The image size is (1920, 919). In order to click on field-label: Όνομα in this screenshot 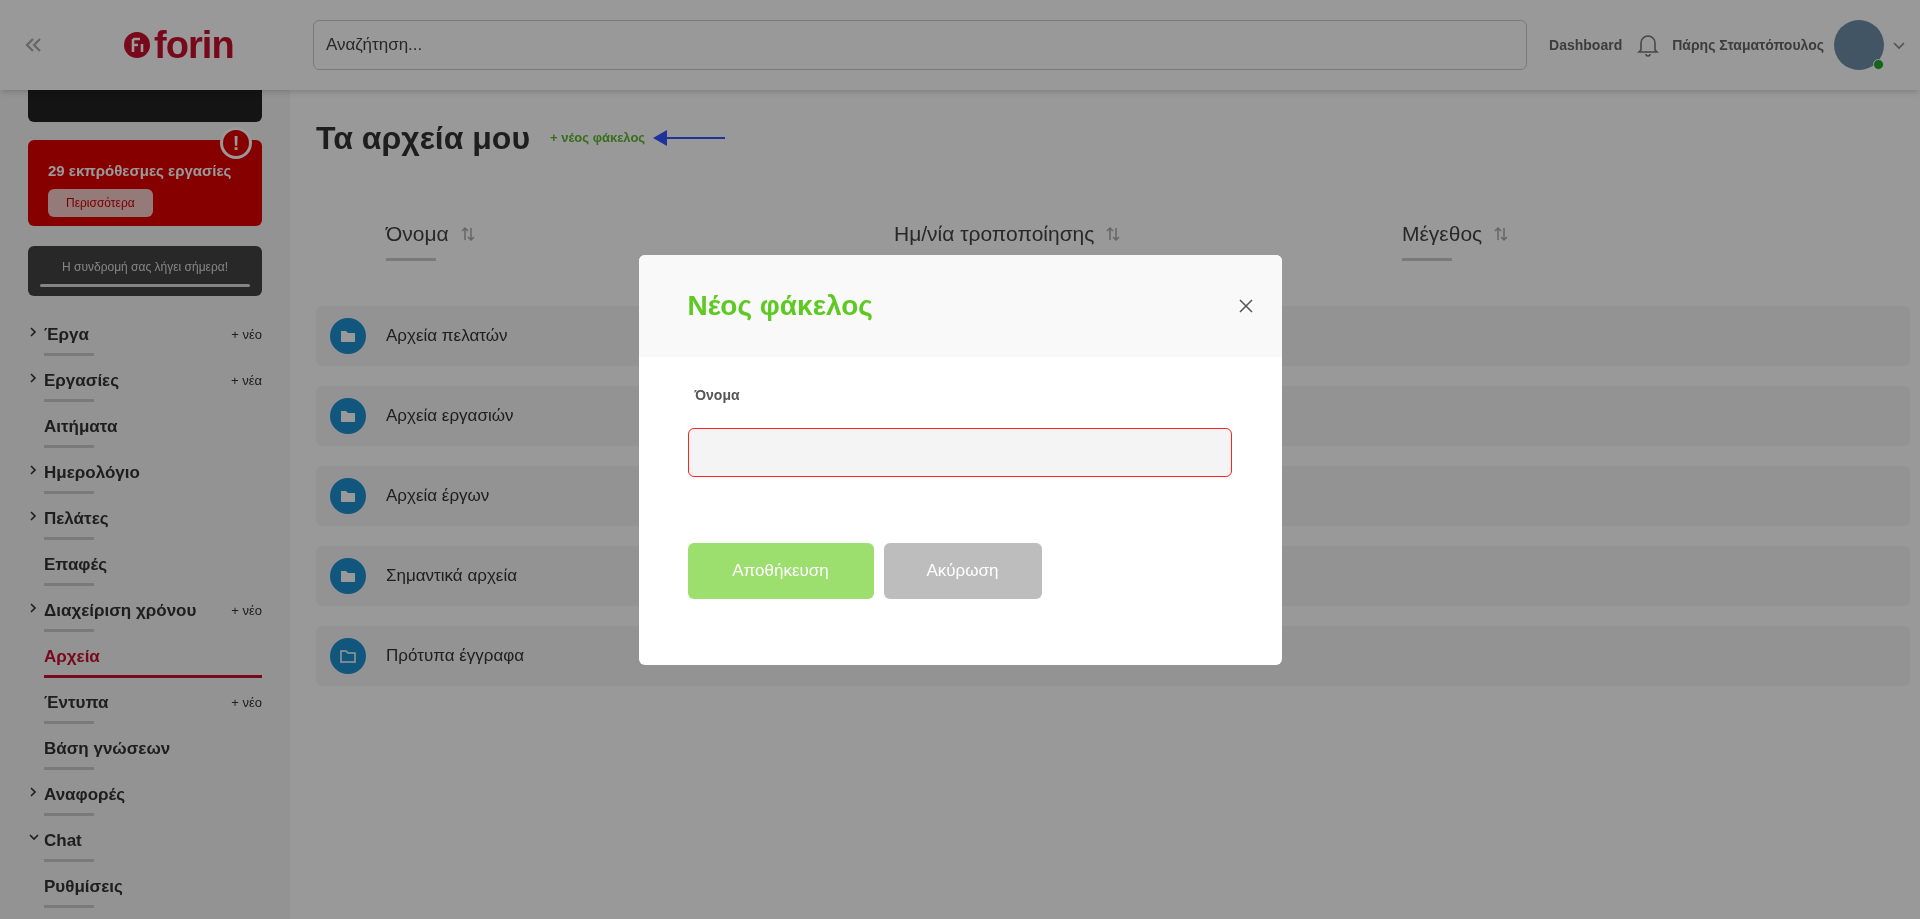, I will do `click(717, 395)`.